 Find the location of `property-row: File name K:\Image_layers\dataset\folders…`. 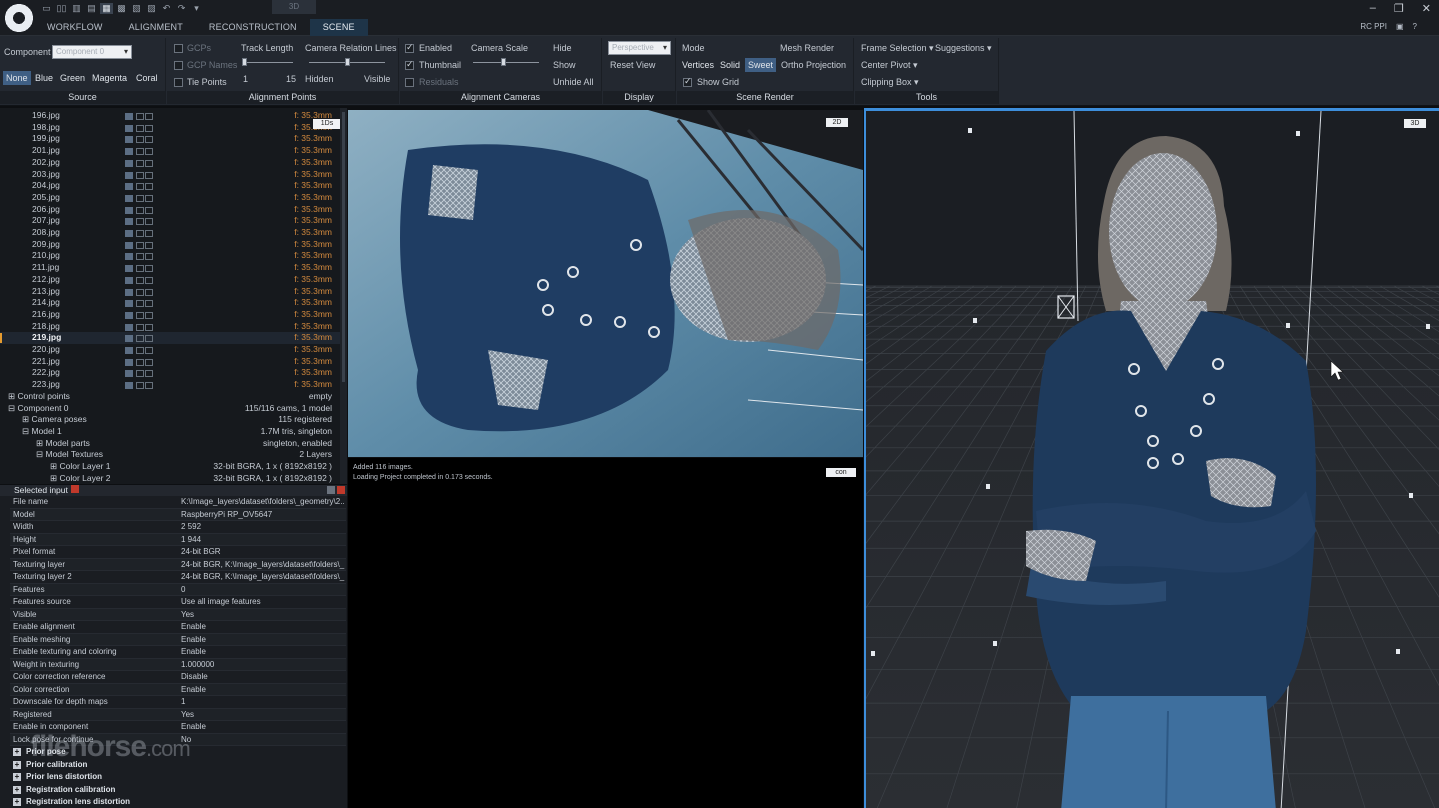

property-row: File name K:\Image_layers\dataset\folders… is located at coordinates (178, 502).